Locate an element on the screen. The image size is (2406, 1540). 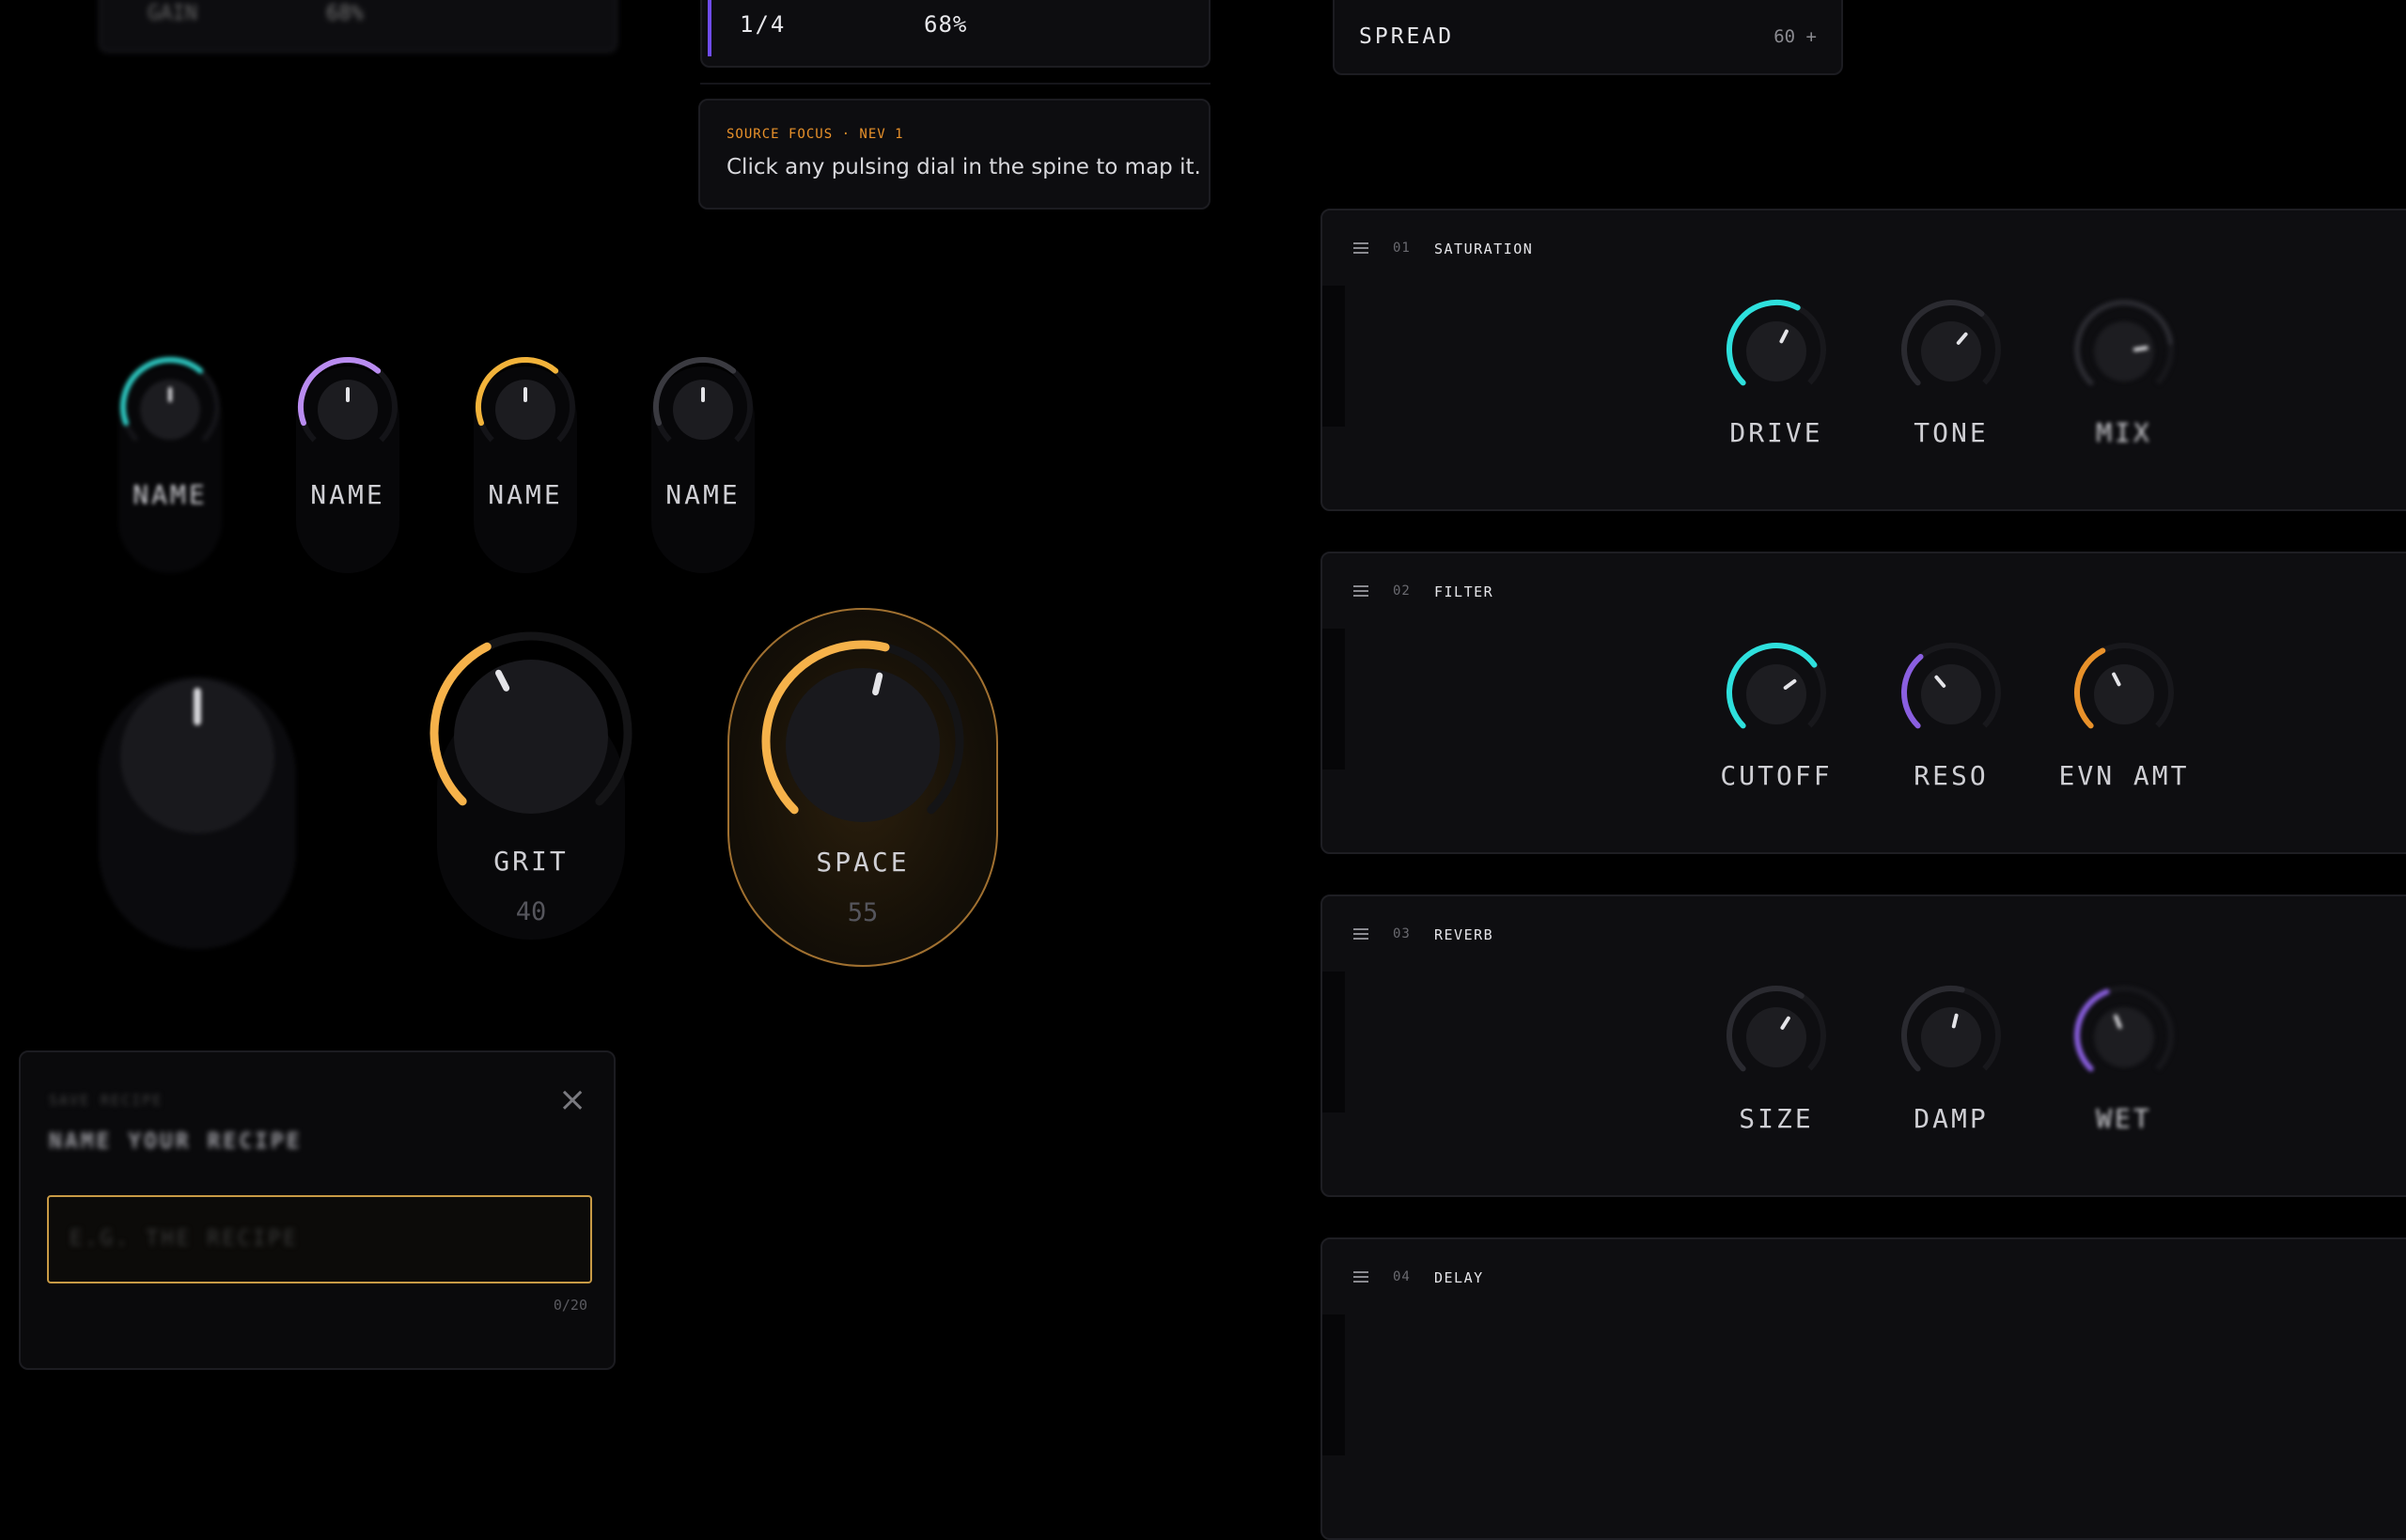
grit-value: 40 is located at coordinates (531, 911).